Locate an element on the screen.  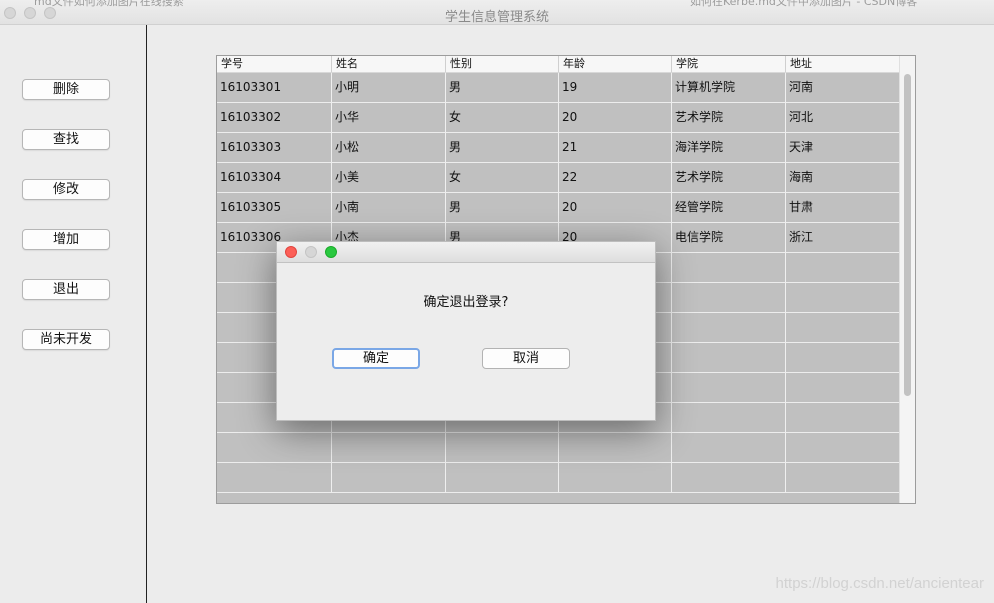
table-cell: 海洋学院 is located at coordinates (728, 147).